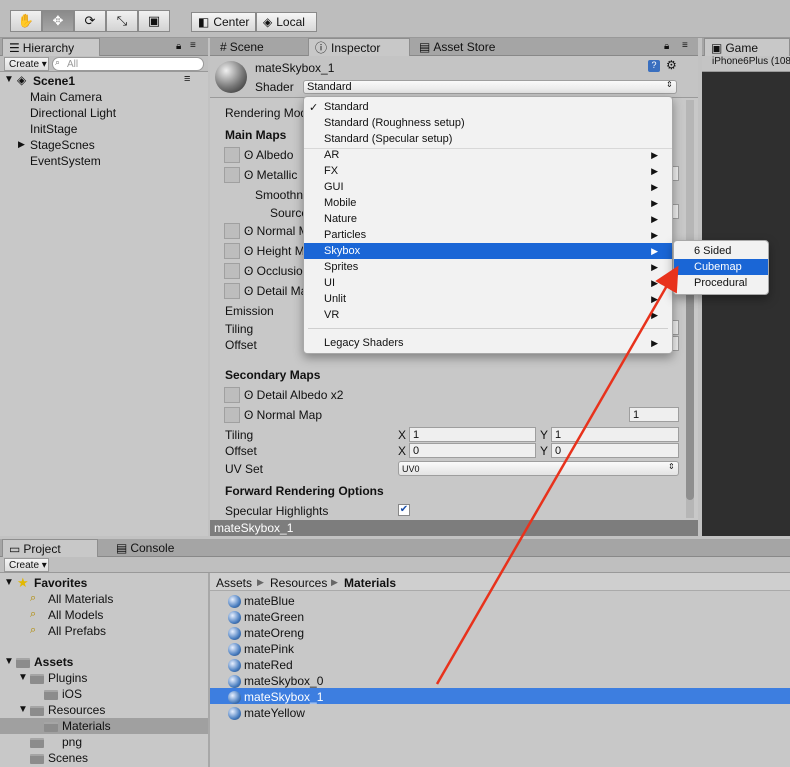 This screenshot has height=767, width=790. I want to click on tiling2-y-field: 1, so click(615, 434).